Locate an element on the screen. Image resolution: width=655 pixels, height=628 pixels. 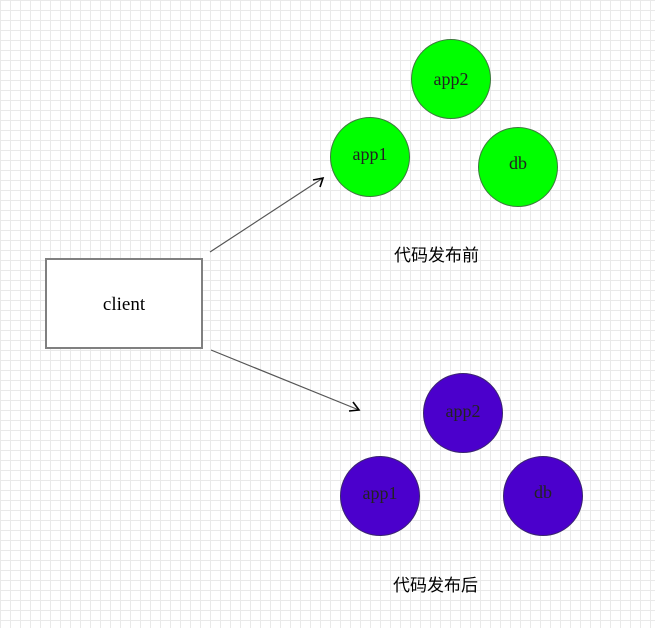
after-db-node: db is located at coordinates (543, 496).